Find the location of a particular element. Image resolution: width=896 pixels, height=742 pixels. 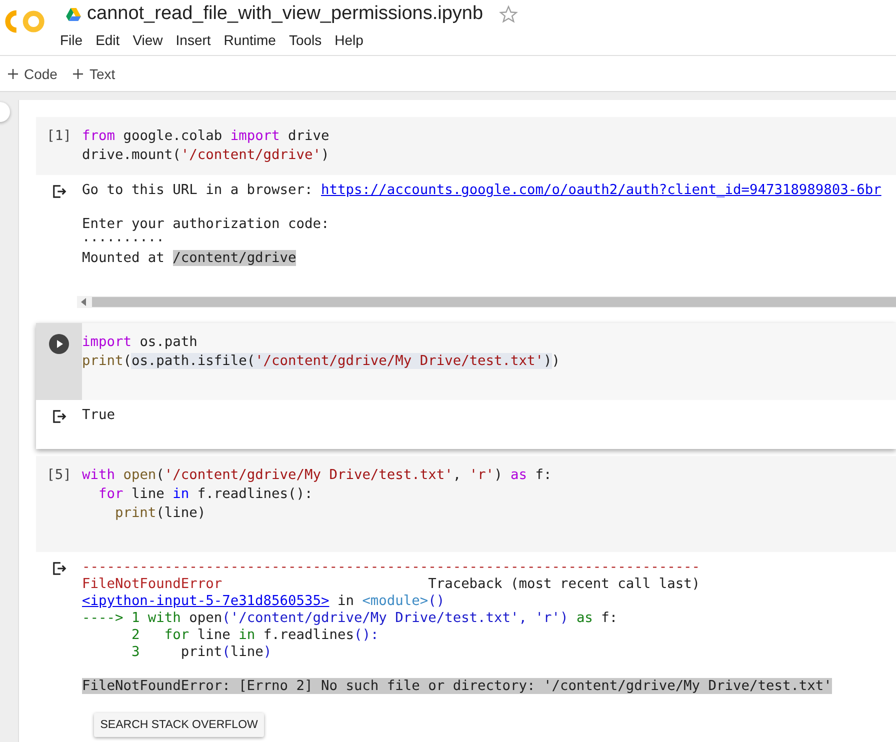

module-name: <module> is located at coordinates (395, 601).